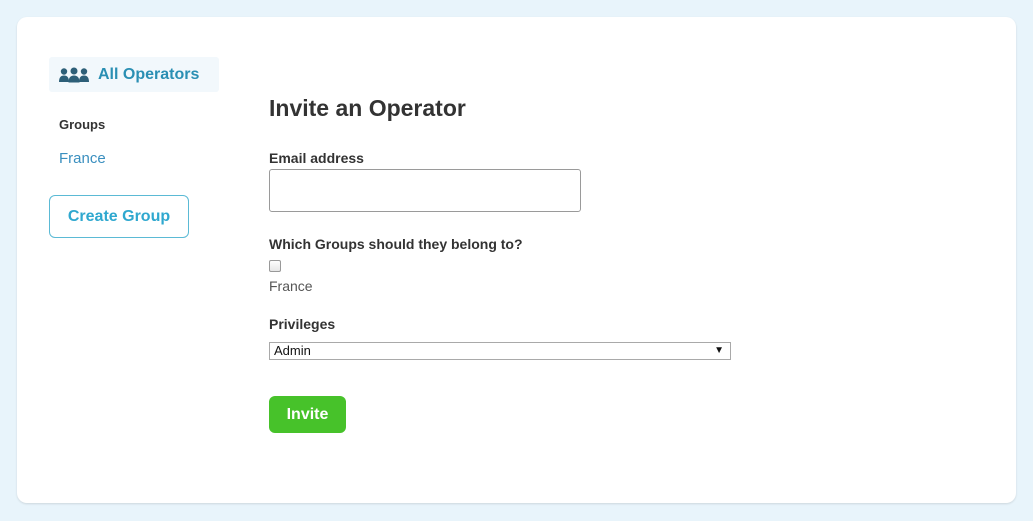 The width and height of the screenshot is (1033, 521). I want to click on privileges-selected-value: Admin, so click(292, 350).